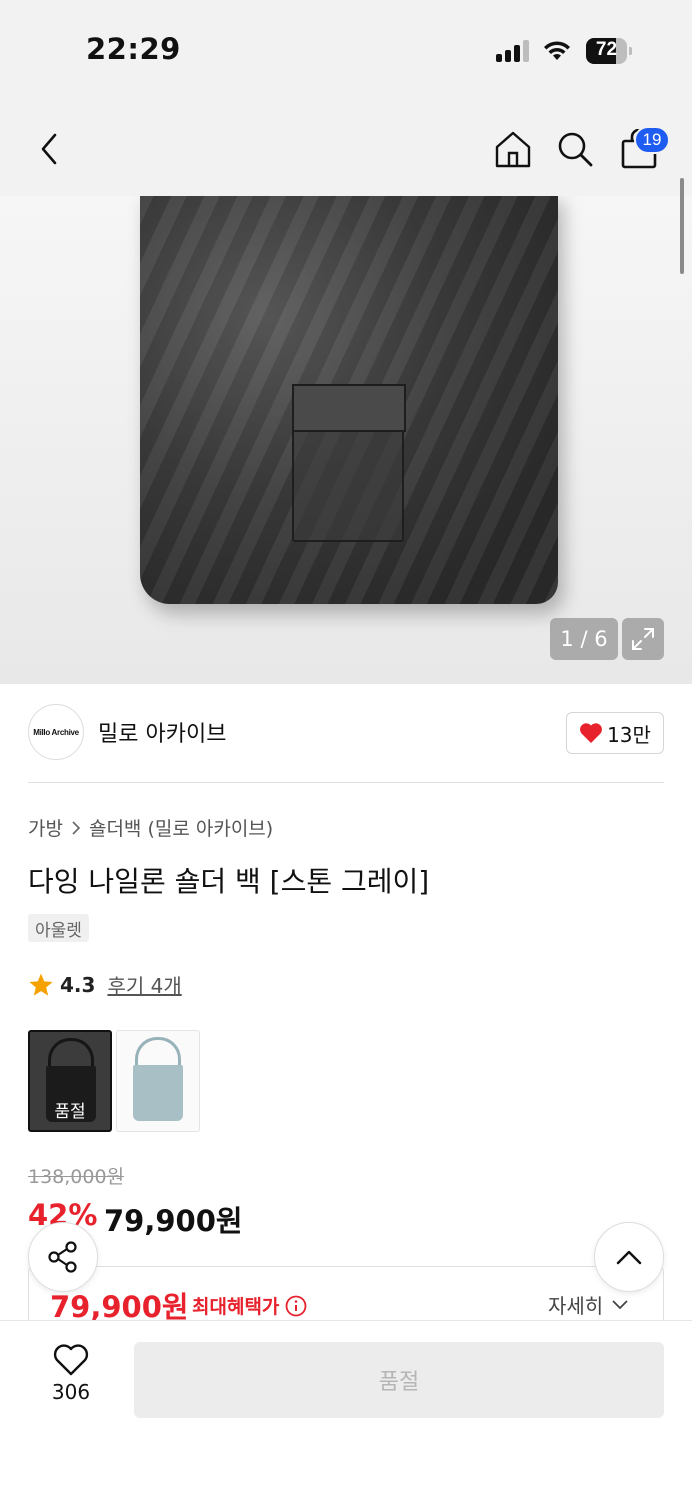 This screenshot has width=692, height=1500. What do you see at coordinates (620, 1304) in the screenshot?
I see `chevron-down-icon` at bounding box center [620, 1304].